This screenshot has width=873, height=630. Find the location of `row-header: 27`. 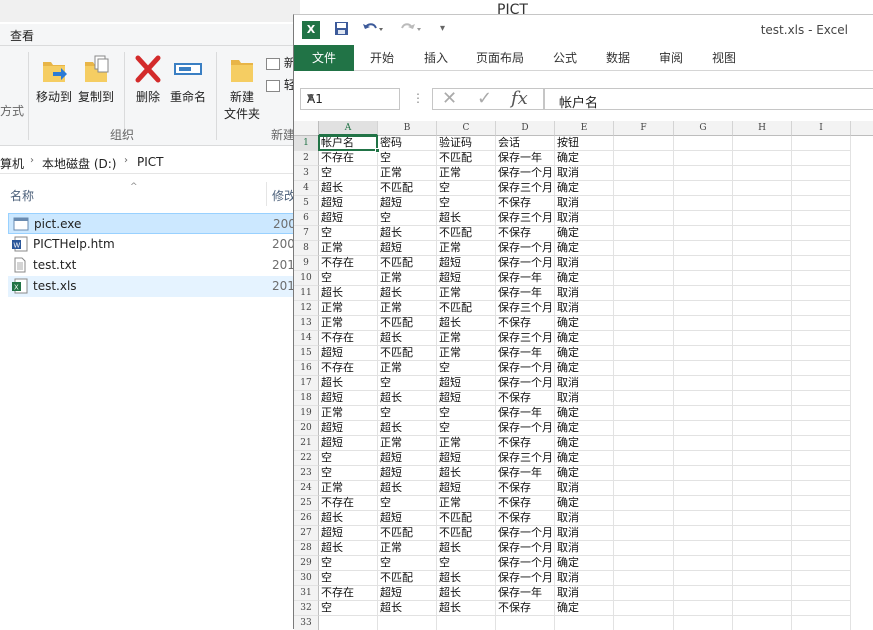

row-header: 27 is located at coordinates (306, 533).